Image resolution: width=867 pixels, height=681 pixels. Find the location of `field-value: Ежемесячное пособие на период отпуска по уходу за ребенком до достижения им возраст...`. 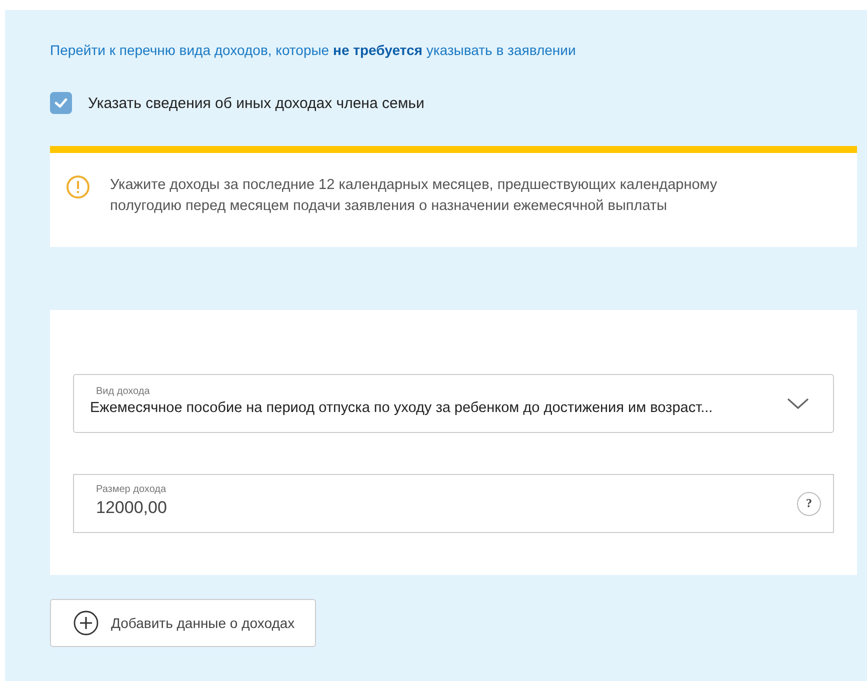

field-value: Ежемесячное пособие на период отпуска по уходу за ребенком до достижения им возраст... is located at coordinates (402, 408).